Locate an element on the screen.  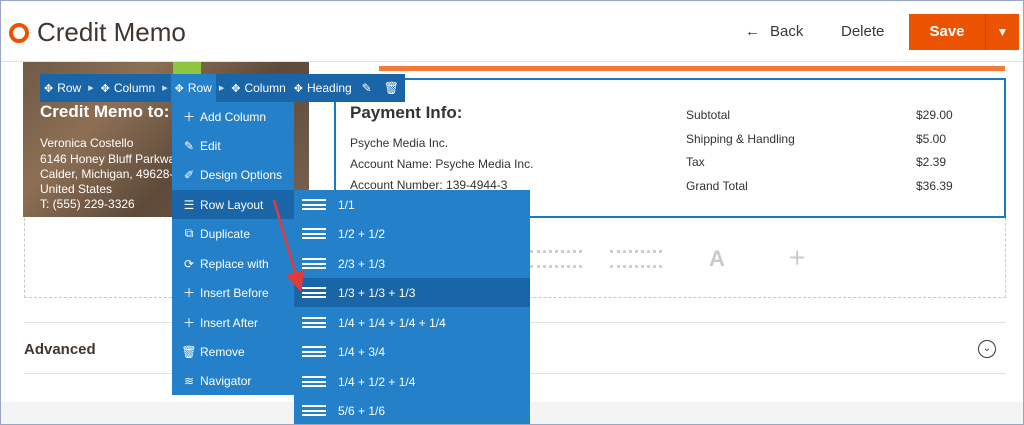
back-button-label: Back is located at coordinates (787, 31).